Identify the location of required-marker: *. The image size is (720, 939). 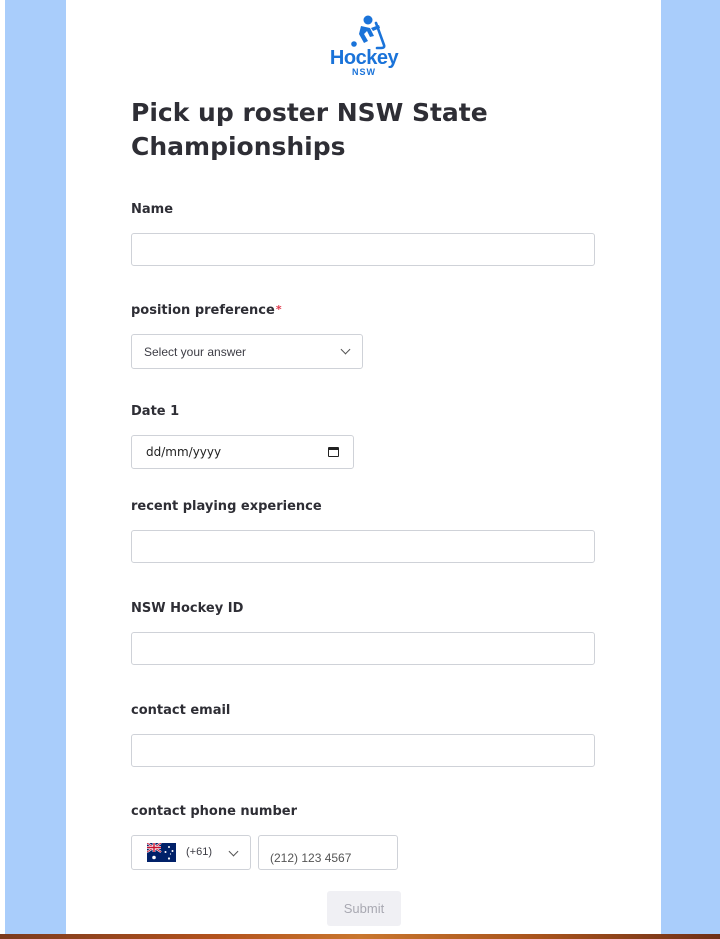
(278, 309).